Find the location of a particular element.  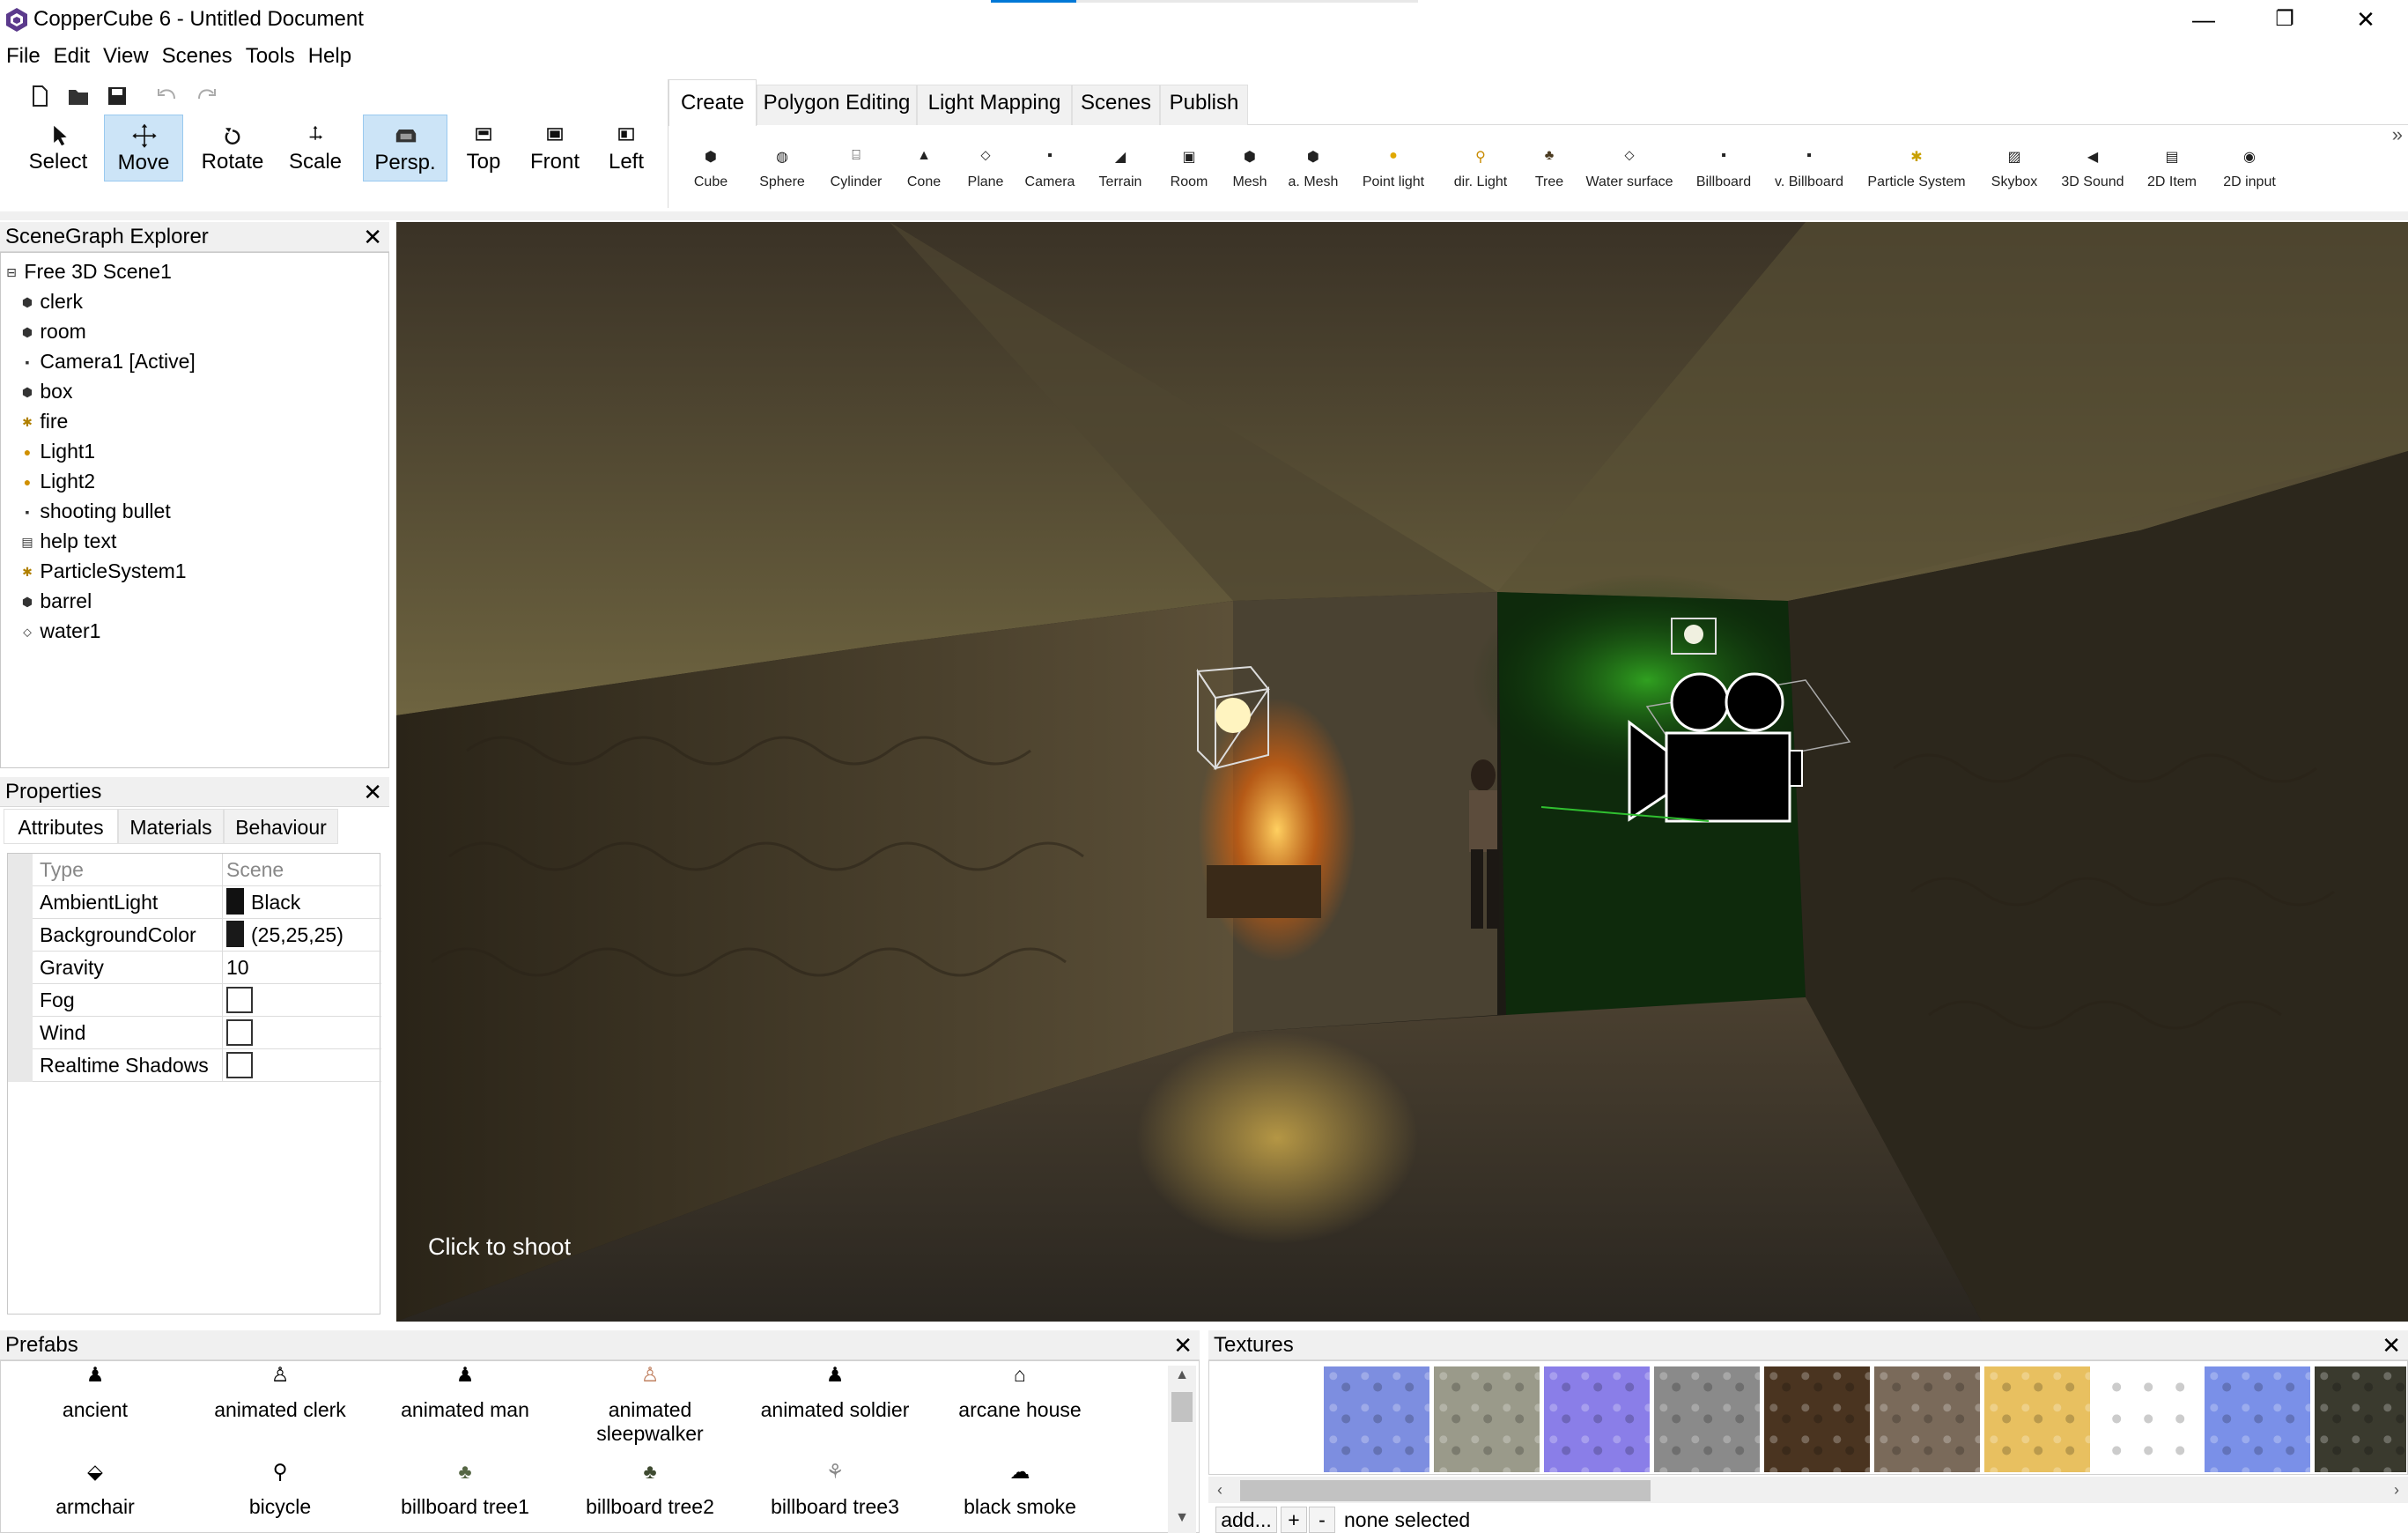

tab-publish: Publish is located at coordinates (1204, 105).